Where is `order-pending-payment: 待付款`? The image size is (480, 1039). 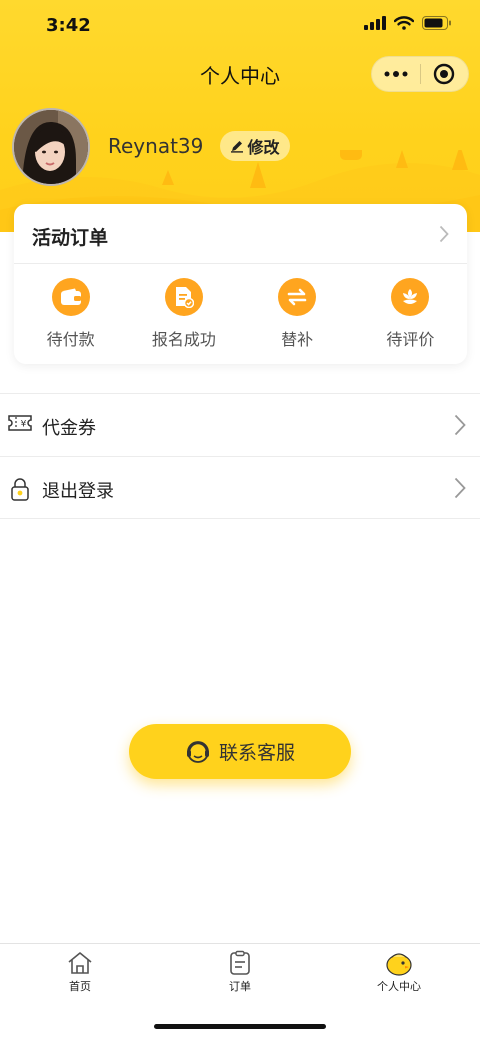
order-pending-payment: 待付款 is located at coordinates (71, 314).